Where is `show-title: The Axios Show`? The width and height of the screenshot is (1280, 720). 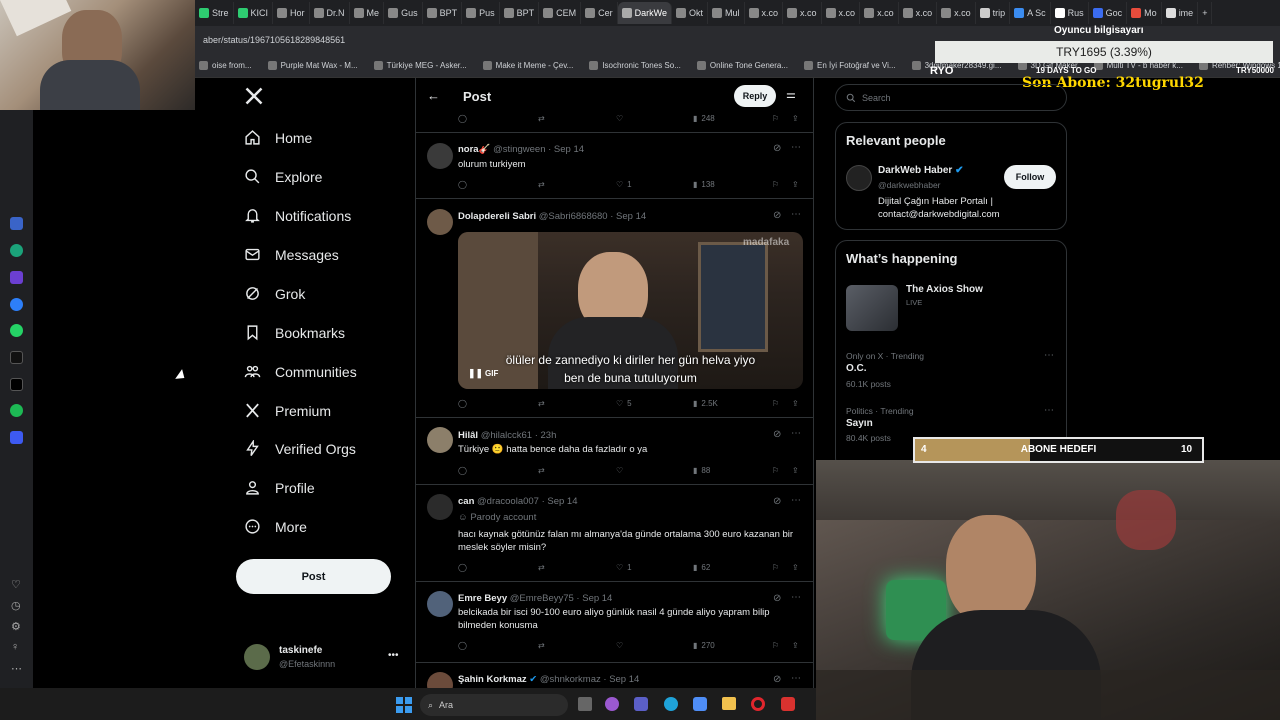 show-title: The Axios Show is located at coordinates (944, 289).